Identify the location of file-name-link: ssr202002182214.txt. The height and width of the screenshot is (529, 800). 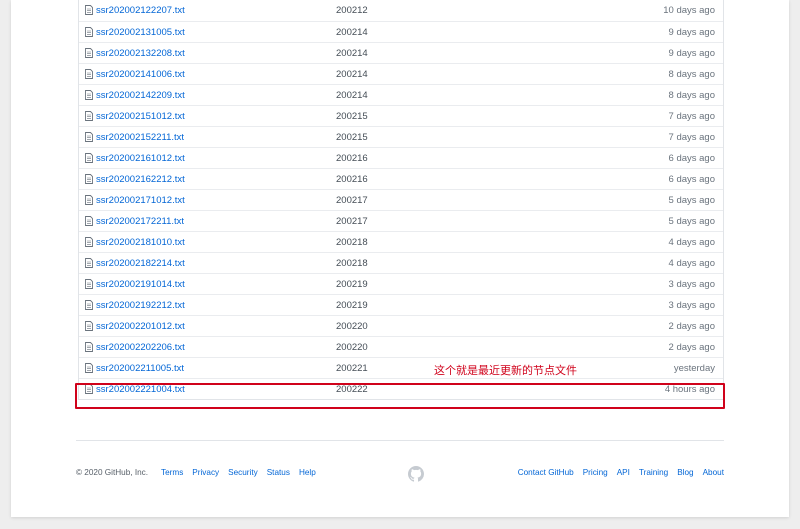
(140, 263).